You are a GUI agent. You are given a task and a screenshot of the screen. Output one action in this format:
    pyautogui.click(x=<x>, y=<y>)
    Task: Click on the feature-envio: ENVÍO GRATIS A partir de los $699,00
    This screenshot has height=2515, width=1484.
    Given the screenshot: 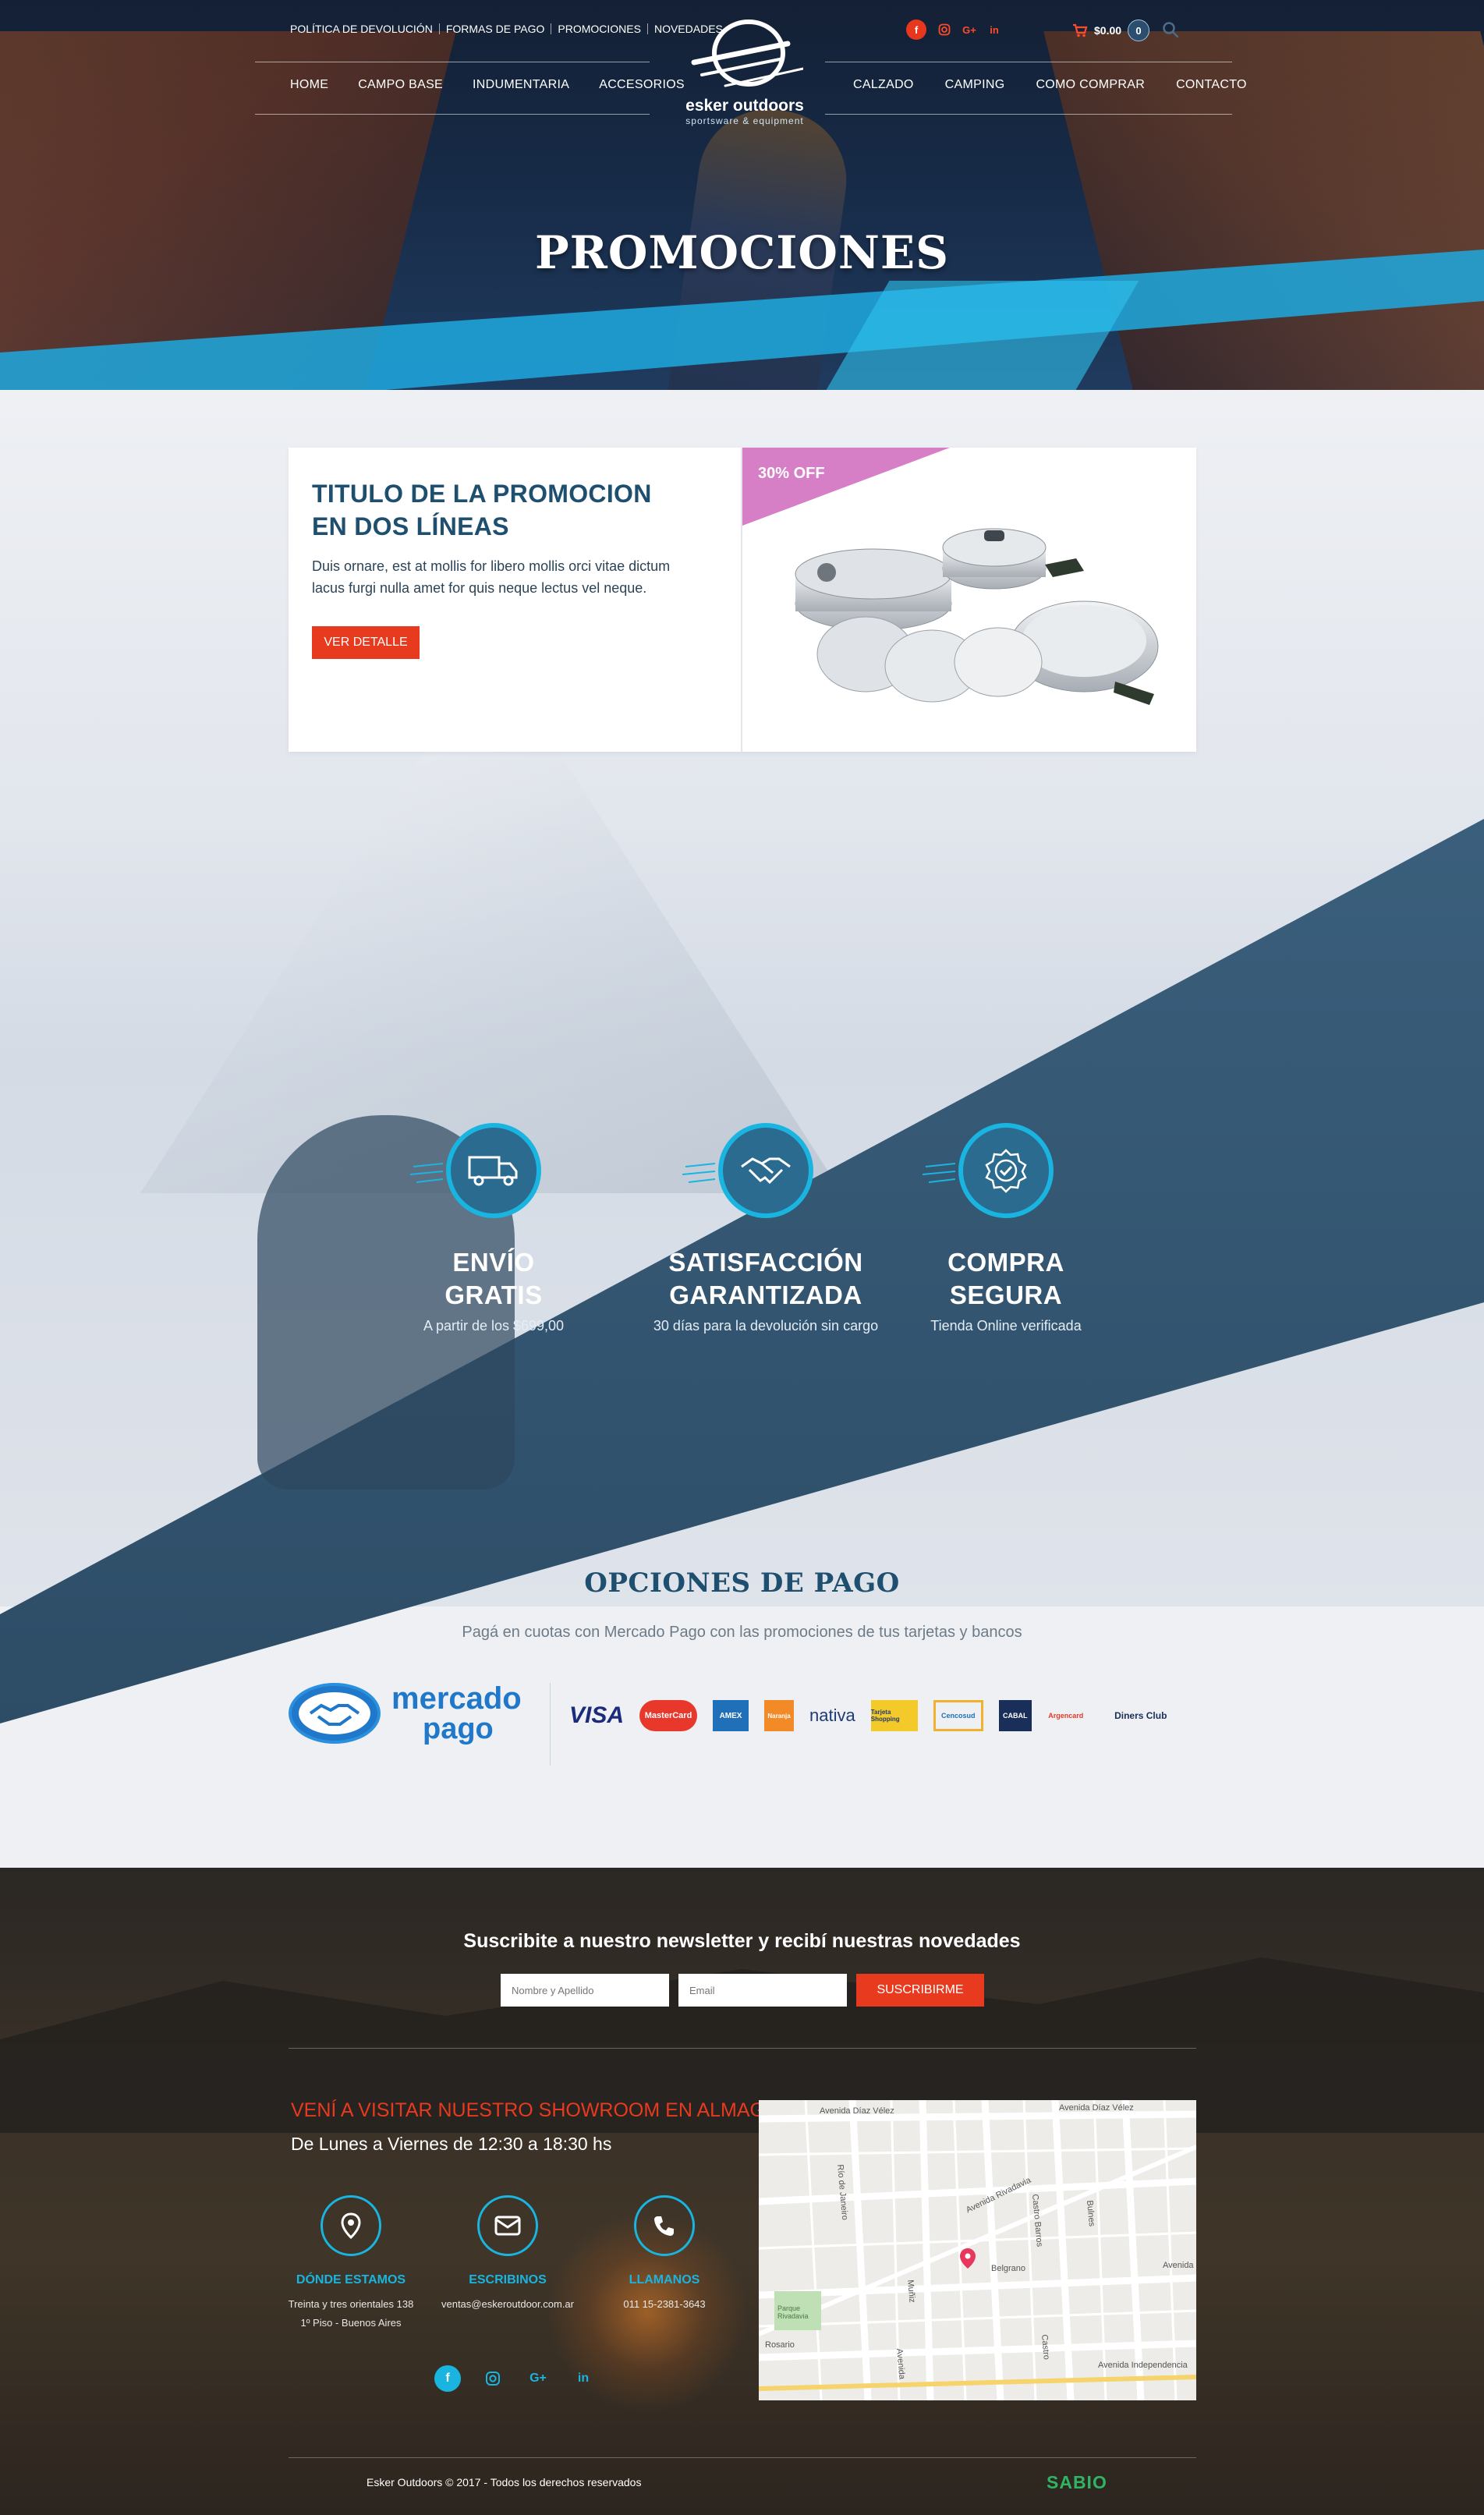 What is the action you would take?
    pyautogui.click(x=494, y=1228)
    